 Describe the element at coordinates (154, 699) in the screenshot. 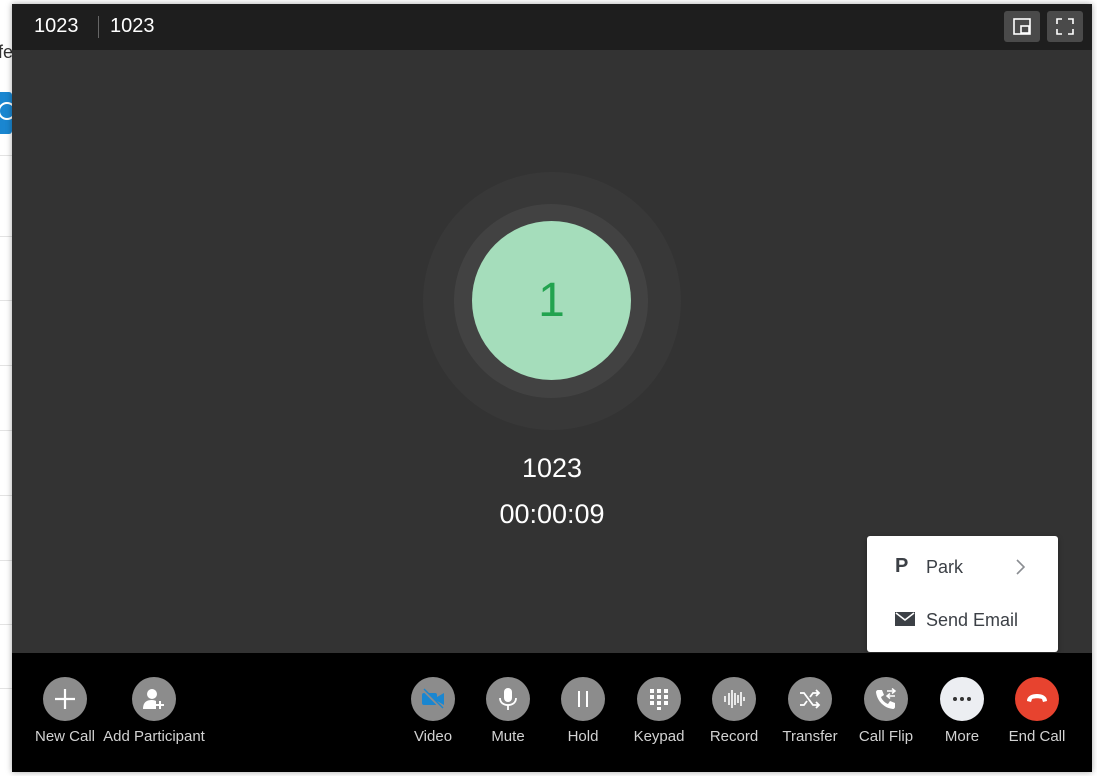

I see `add-person-icon` at that location.